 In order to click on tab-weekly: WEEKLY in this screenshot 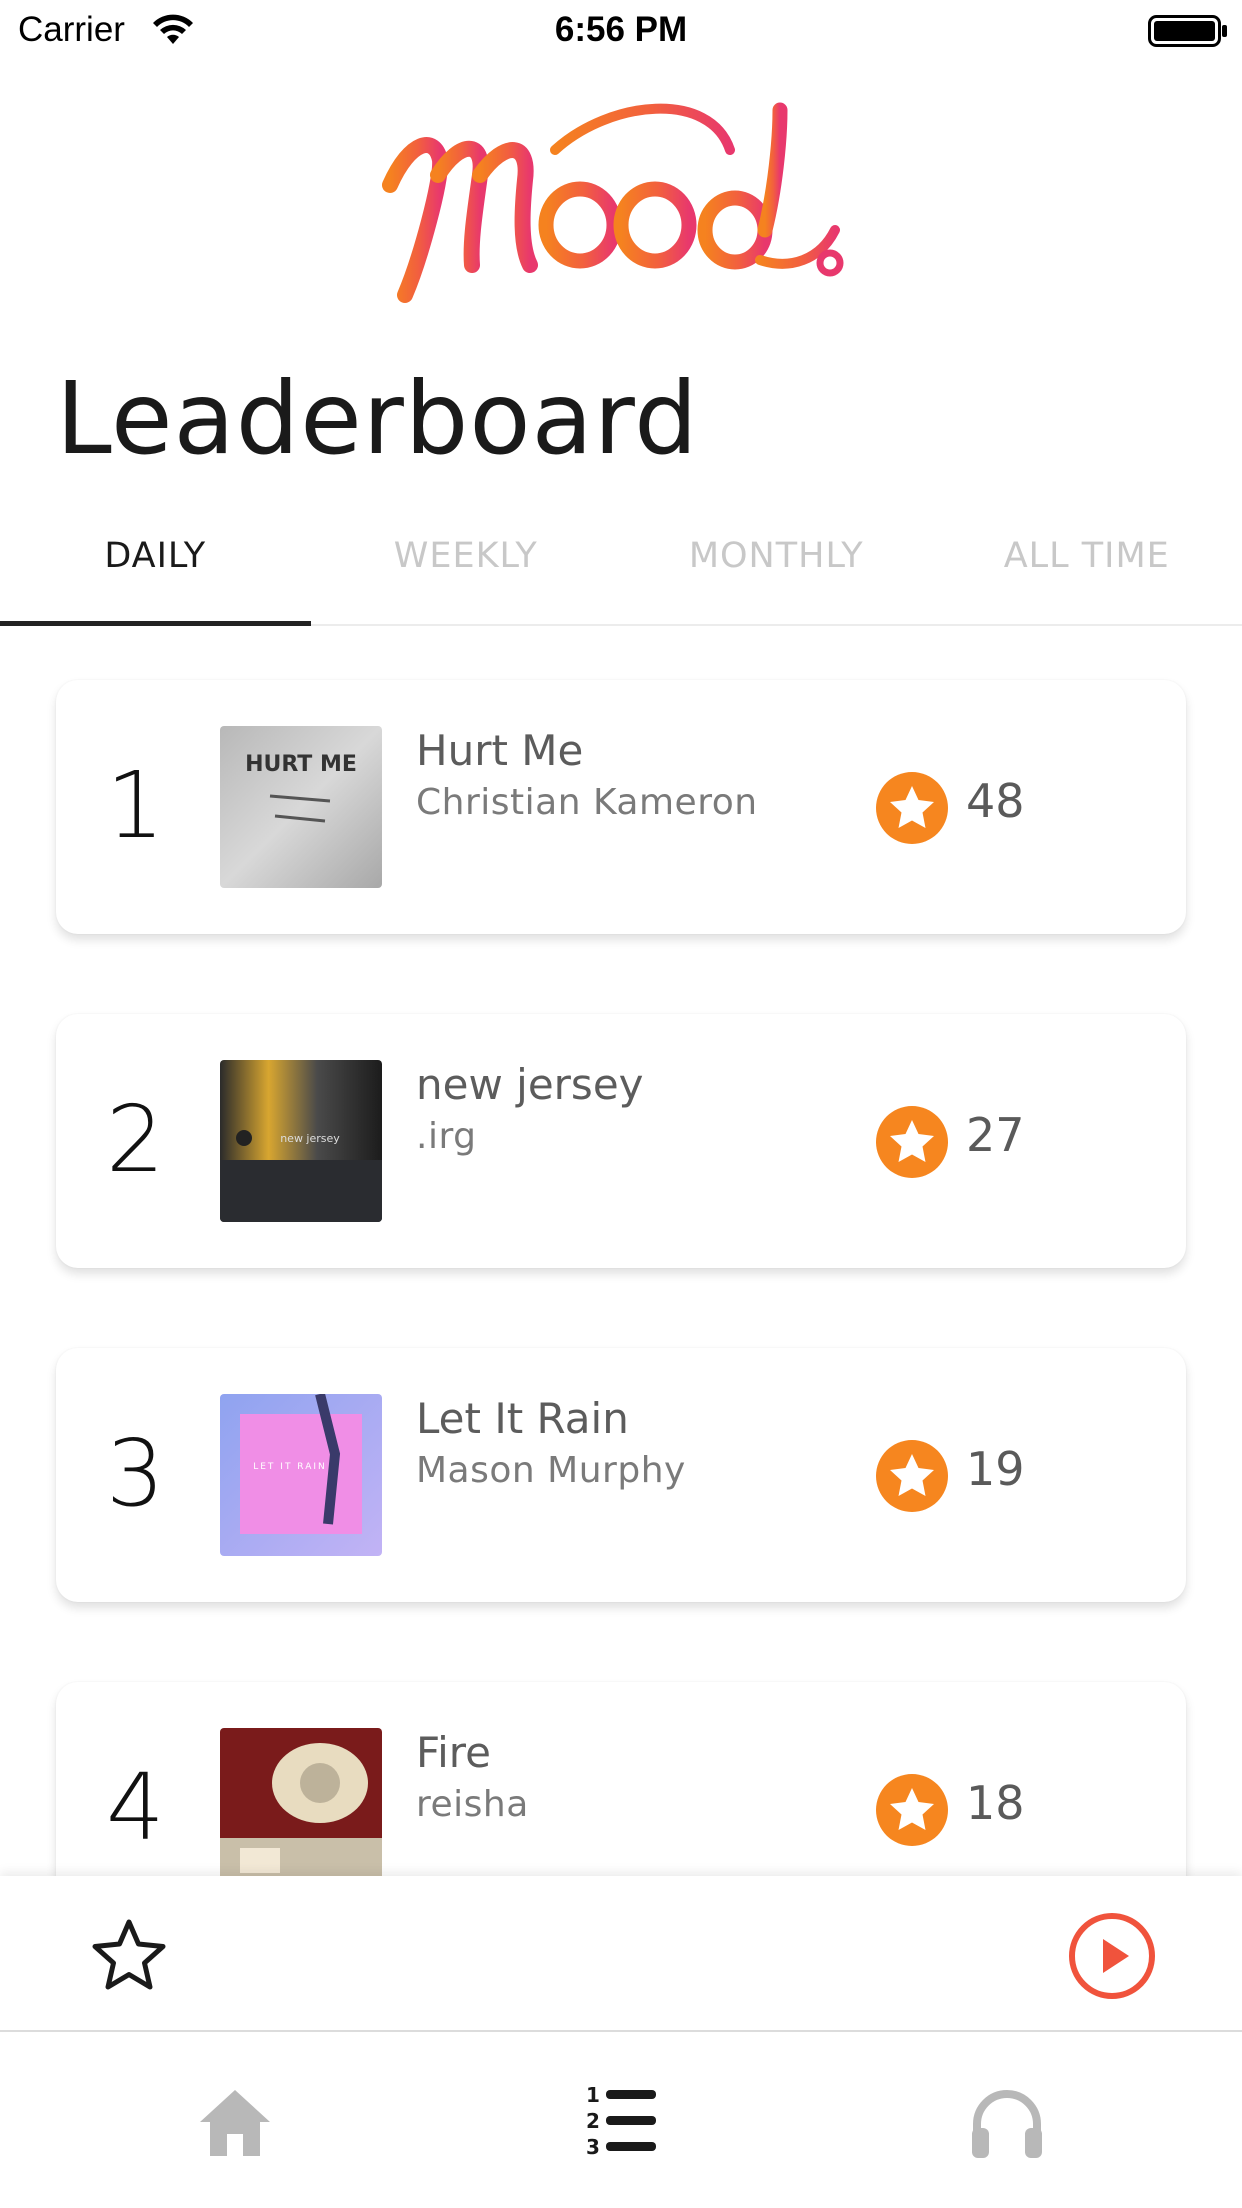, I will do `click(466, 567)`.